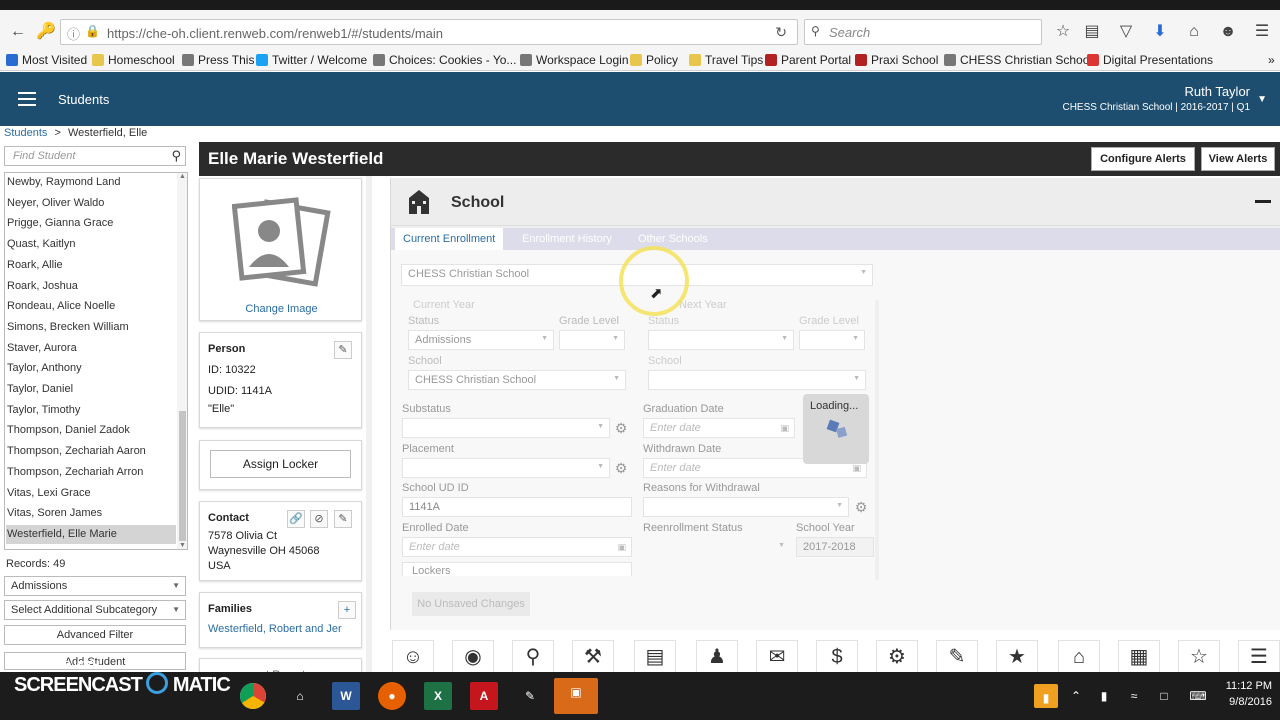 The width and height of the screenshot is (1280, 720). What do you see at coordinates (275, 629) in the screenshot?
I see `family-link: Westerfield, Robert and Jer` at bounding box center [275, 629].